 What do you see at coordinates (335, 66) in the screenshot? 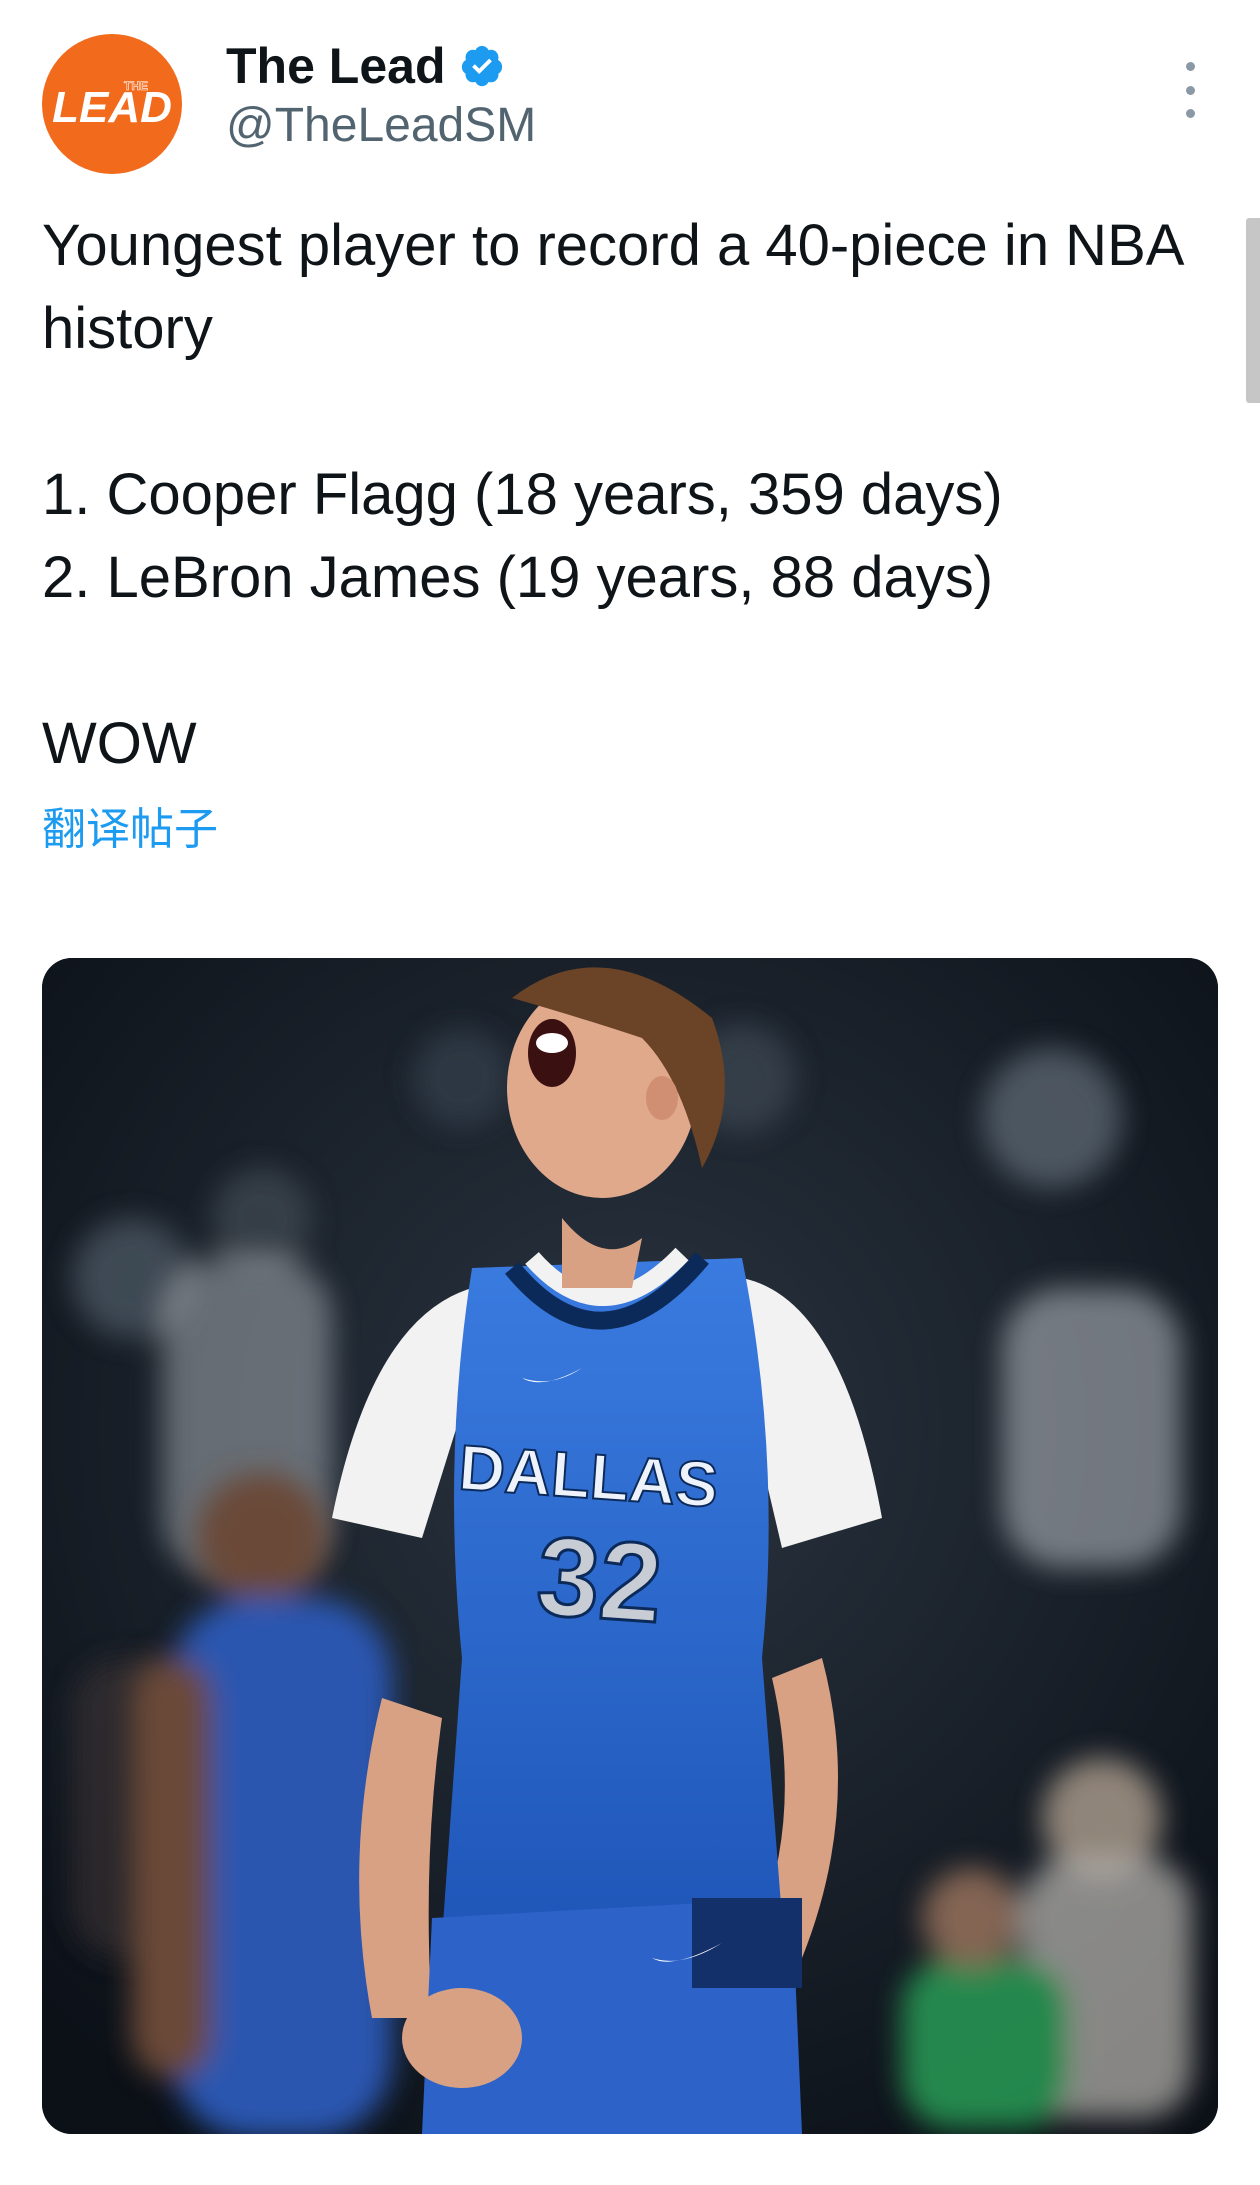
I see `author-display-name: The Lead` at bounding box center [335, 66].